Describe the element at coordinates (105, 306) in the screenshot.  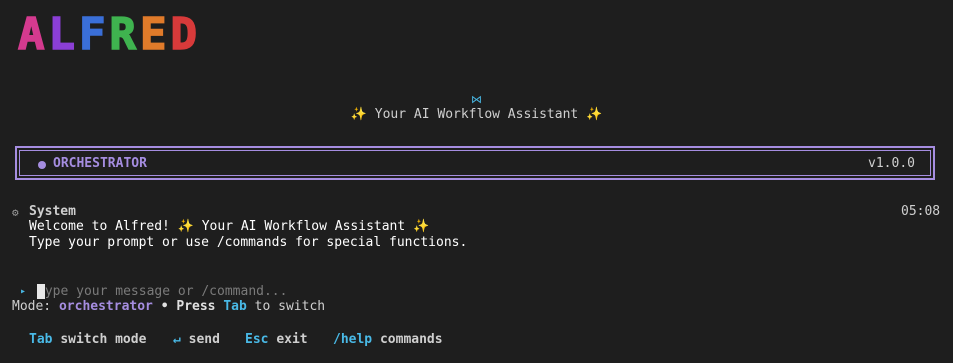
I see `current-mode: orchestrator` at that location.